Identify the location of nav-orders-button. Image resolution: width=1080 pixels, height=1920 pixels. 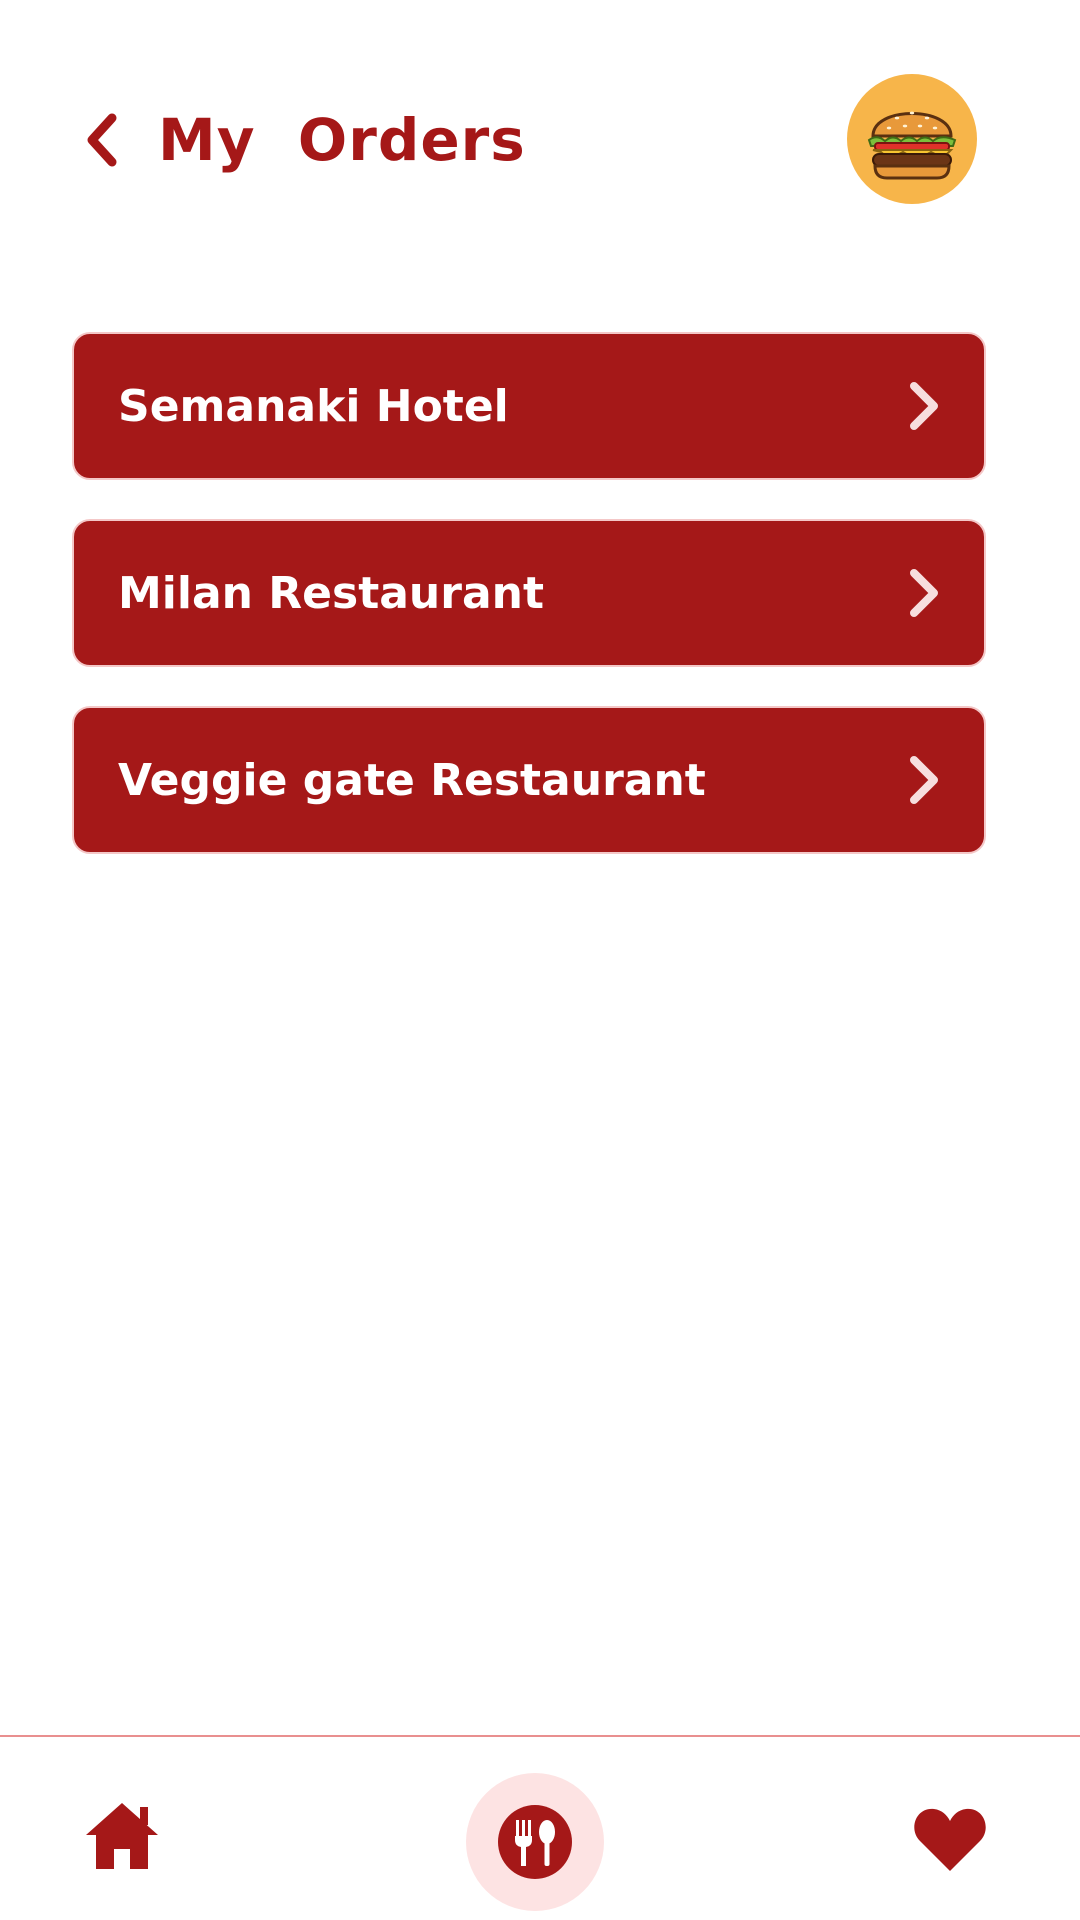
(535, 1842).